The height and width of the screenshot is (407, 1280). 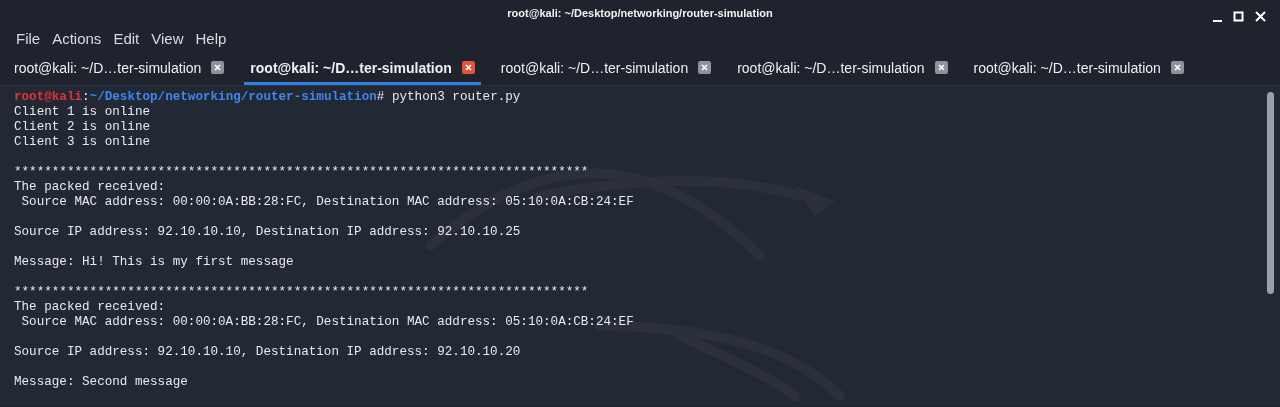 I want to click on menu-item: File, so click(x=28, y=39).